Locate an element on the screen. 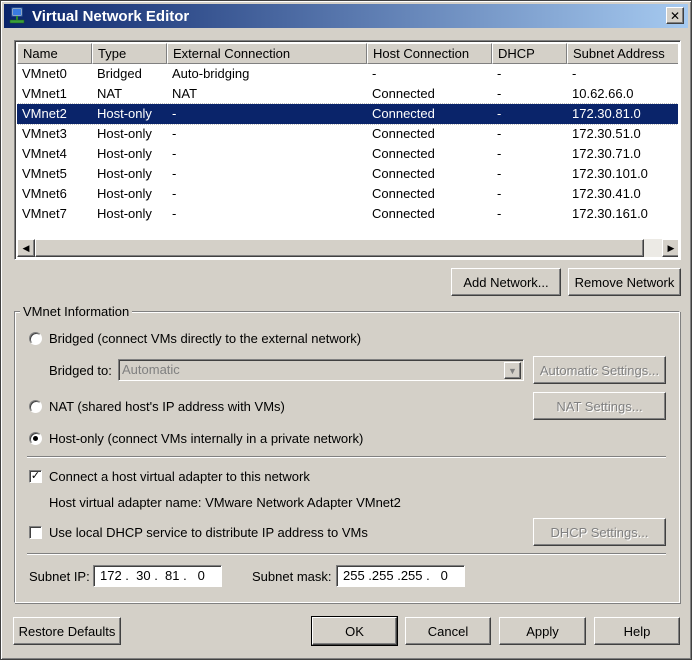 The image size is (692, 660). arrow-right-icon: ▶ is located at coordinates (671, 247).